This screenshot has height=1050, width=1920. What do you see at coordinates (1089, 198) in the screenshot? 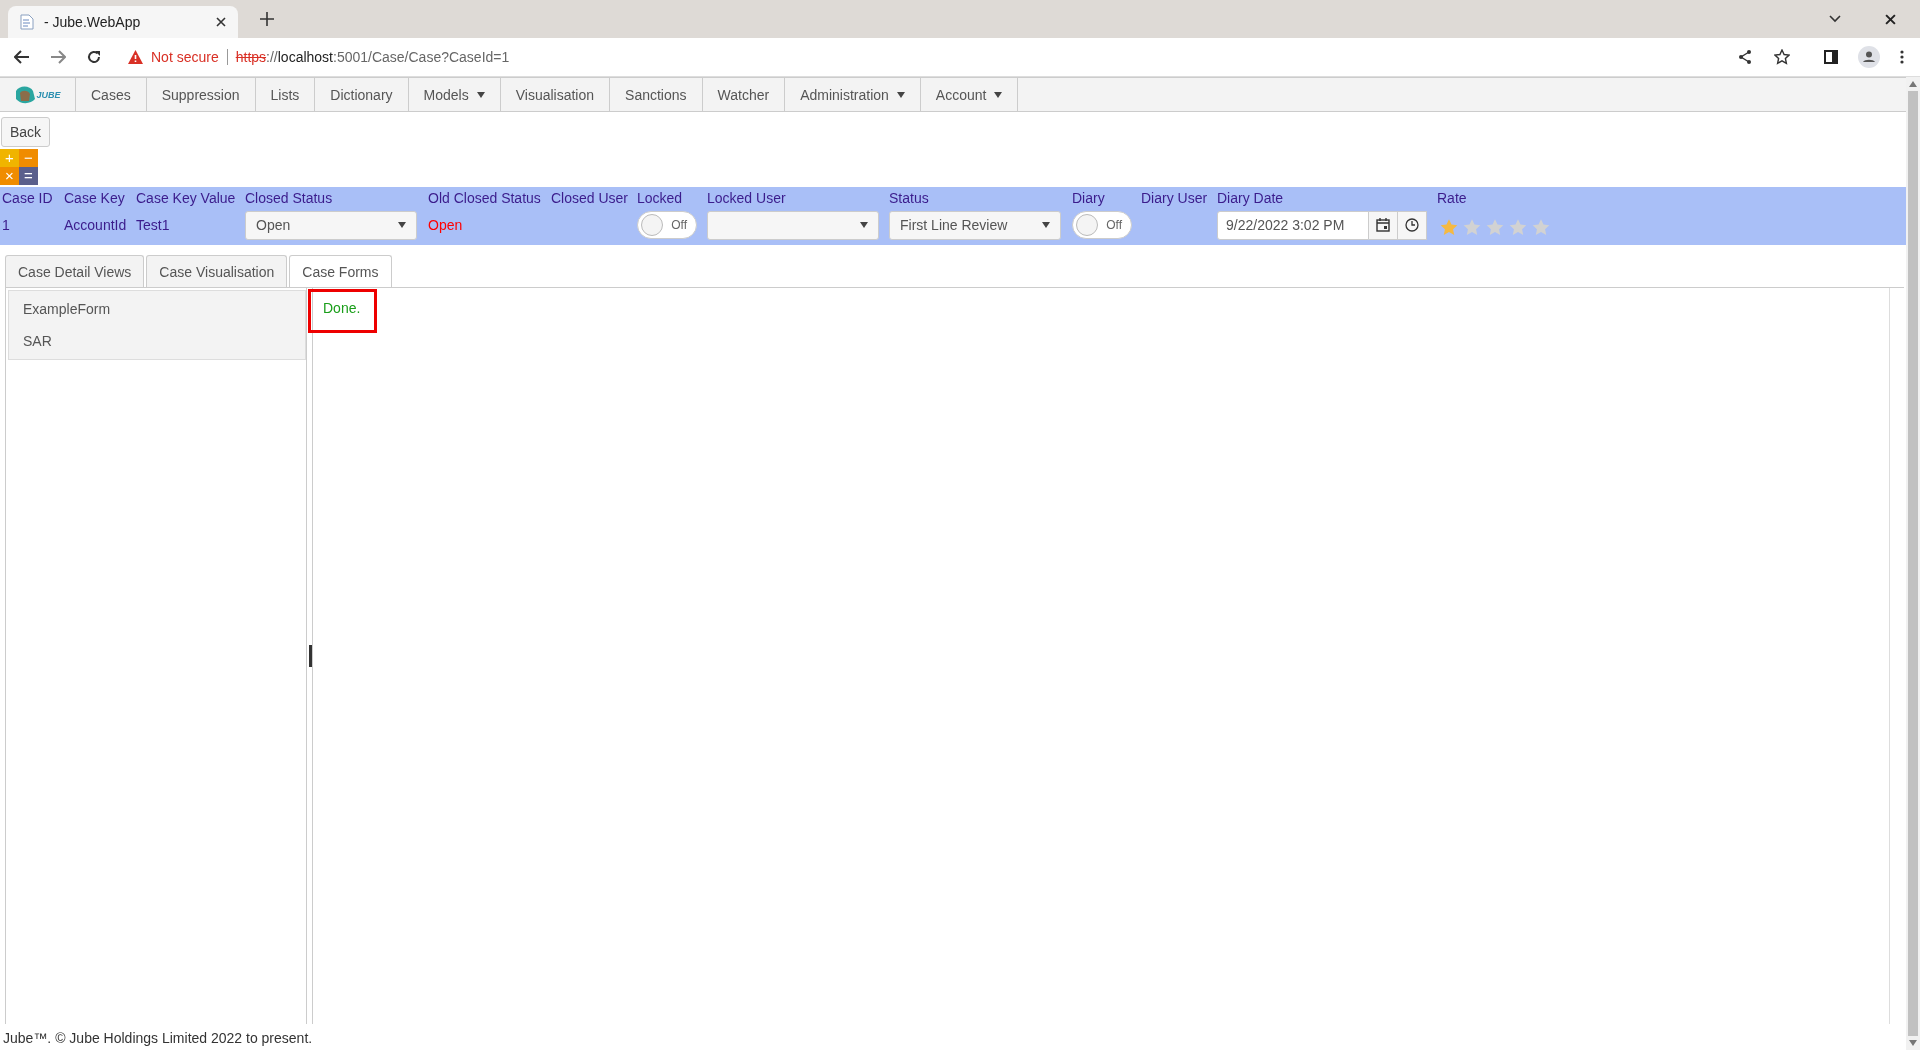
I see `column-label: Diary` at bounding box center [1089, 198].